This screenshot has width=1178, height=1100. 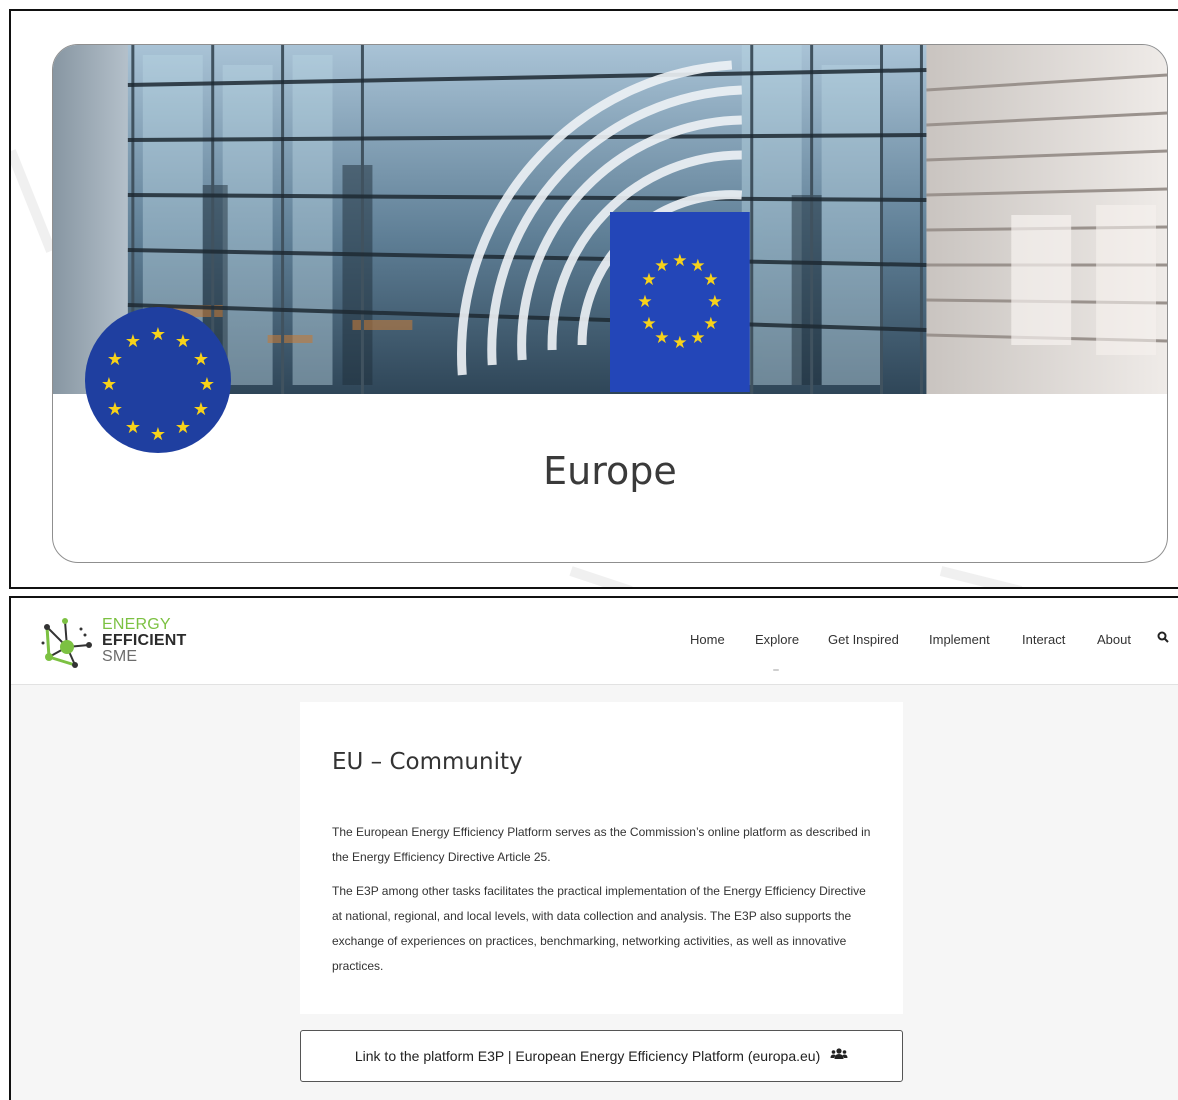 What do you see at coordinates (136, 624) in the screenshot?
I see `logo-line-energy: ENERGY` at bounding box center [136, 624].